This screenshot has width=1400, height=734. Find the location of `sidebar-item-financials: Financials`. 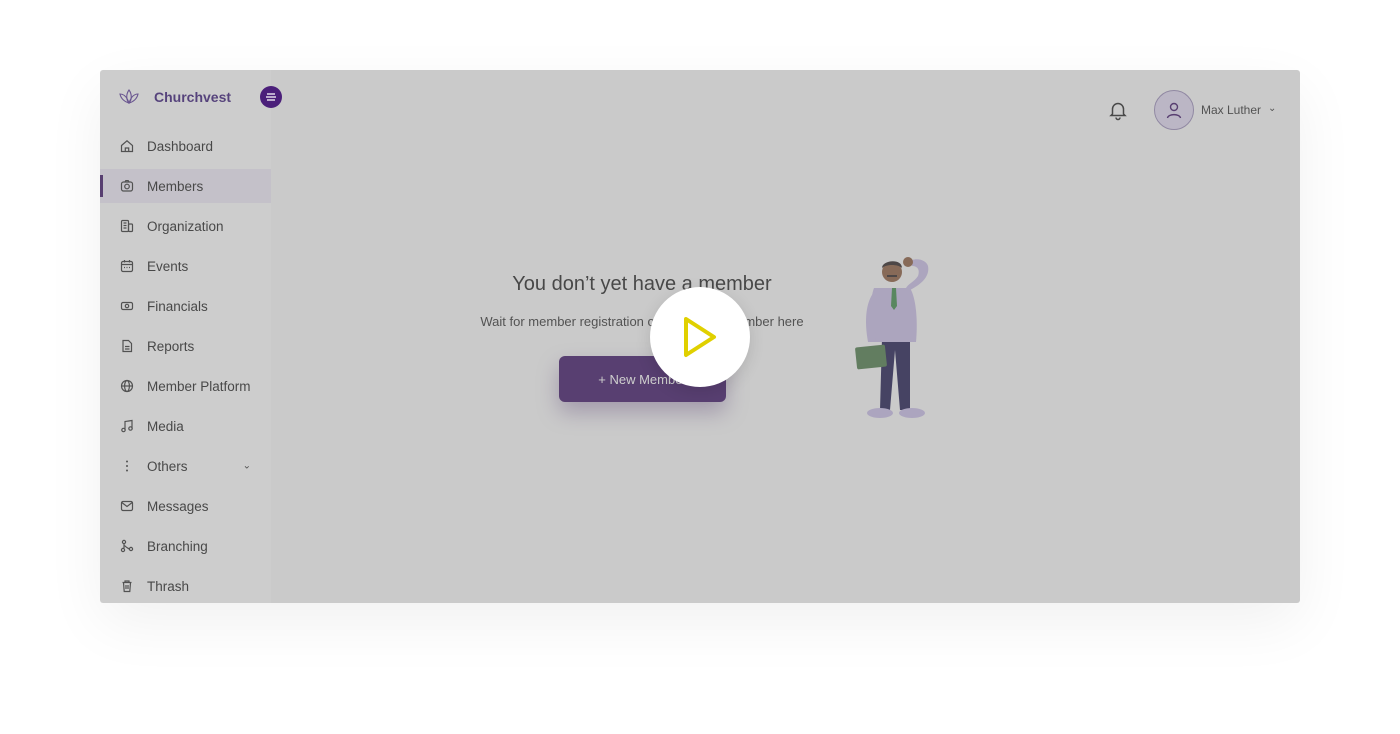

sidebar-item-financials: Financials is located at coordinates (185, 306).